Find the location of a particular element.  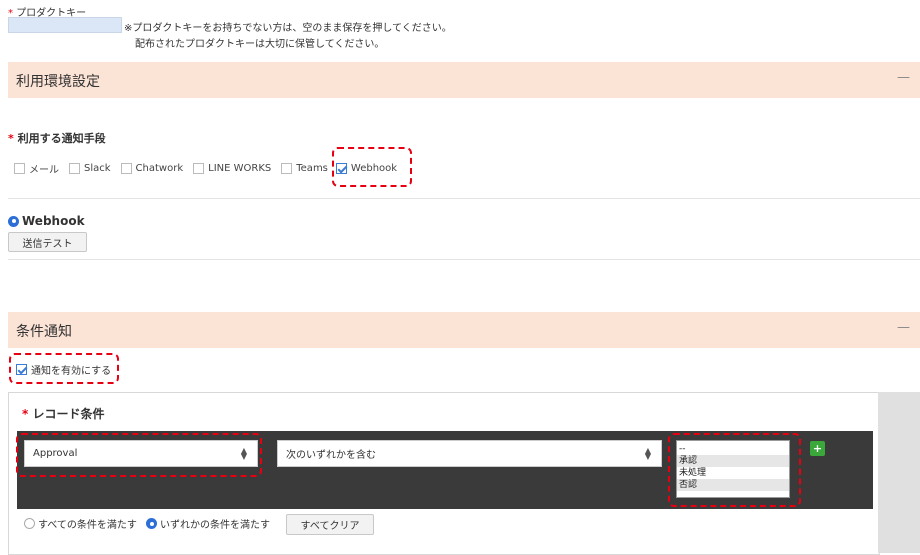

select-arrows-icon: ▲ ▼ is located at coordinates (647, 453).